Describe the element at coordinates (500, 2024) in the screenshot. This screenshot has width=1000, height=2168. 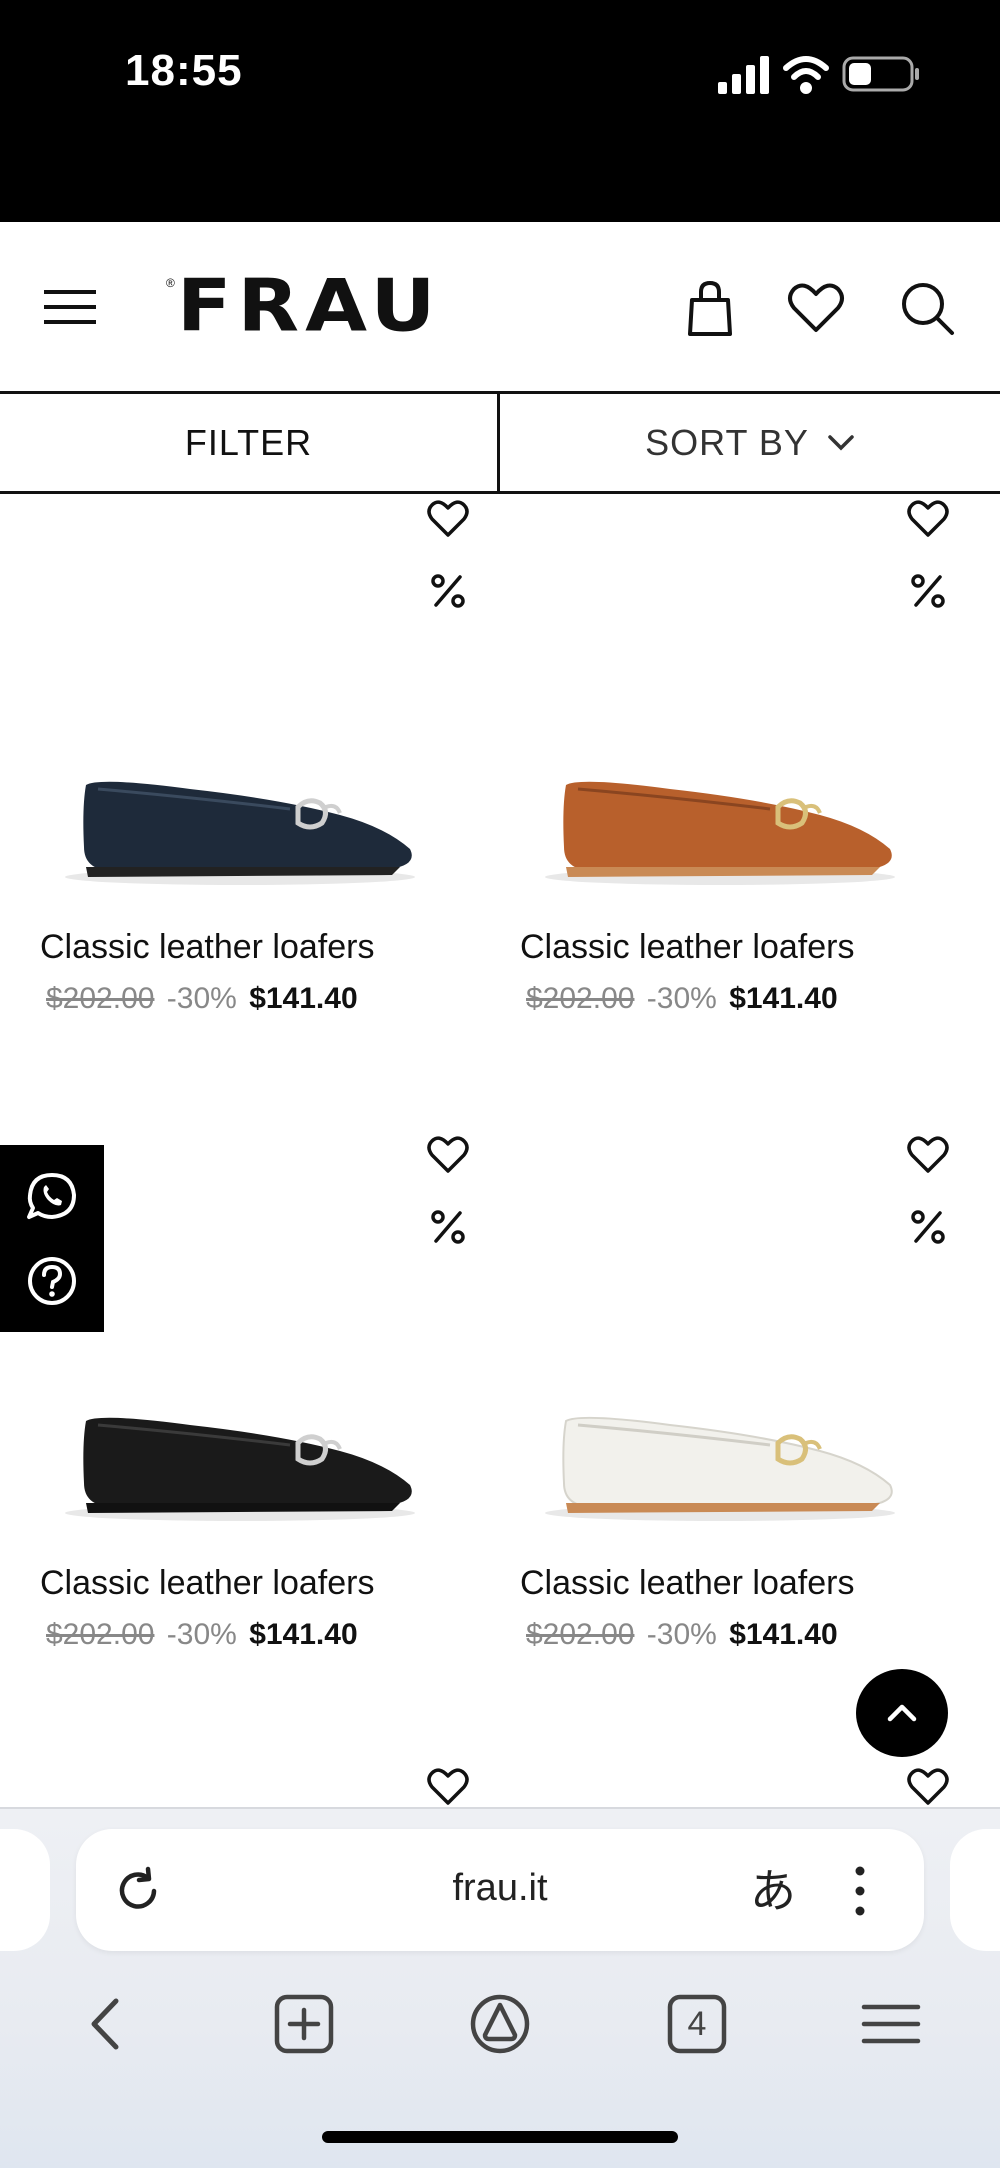
I see `browser-home-icon` at that location.